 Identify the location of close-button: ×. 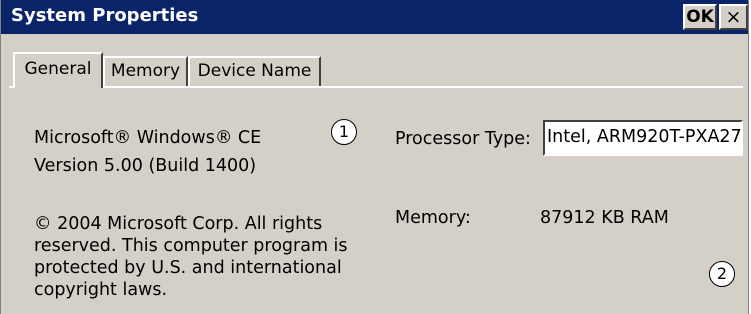
(733, 17).